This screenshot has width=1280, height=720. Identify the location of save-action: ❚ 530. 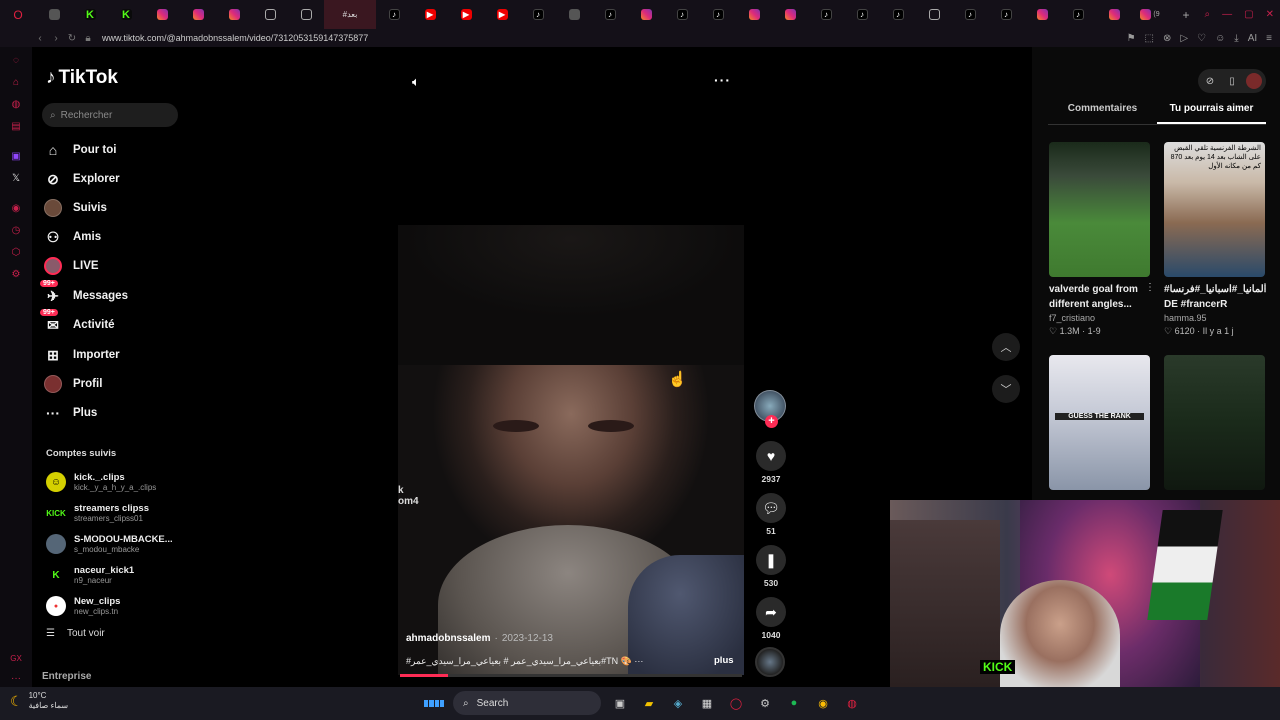
(771, 566).